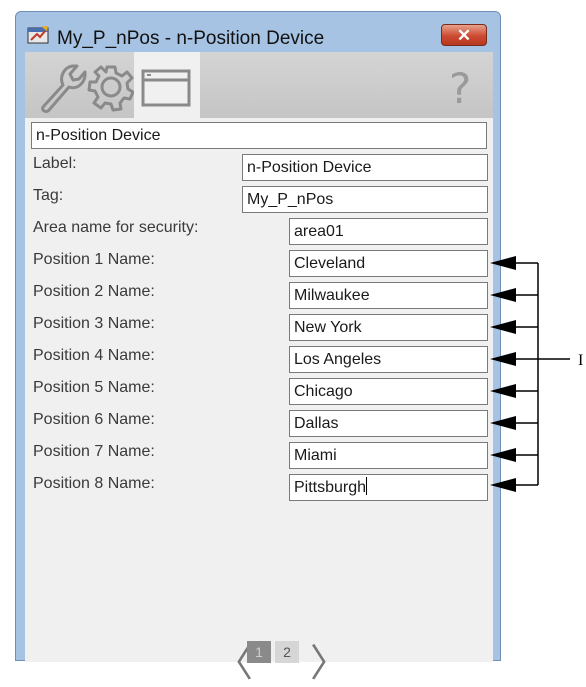 This screenshot has height=687, width=586. What do you see at coordinates (580, 360) in the screenshot?
I see `callout-label: I` at bounding box center [580, 360].